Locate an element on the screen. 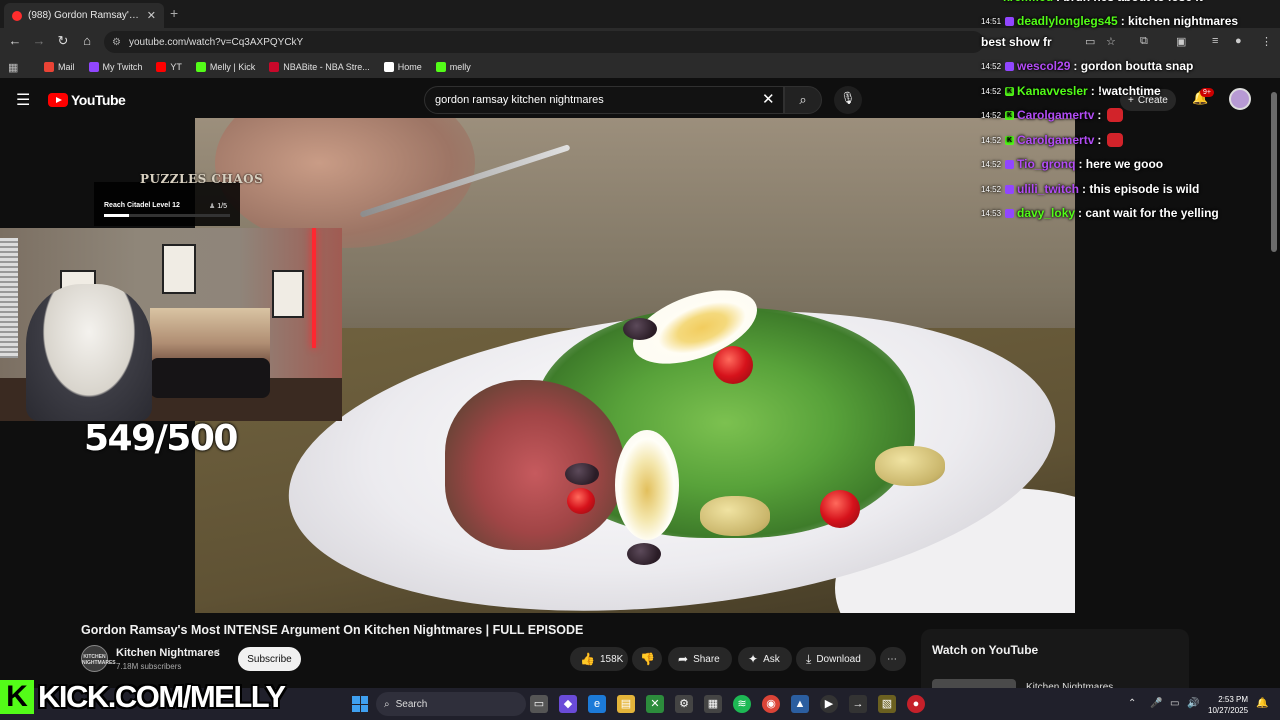 This screenshot has width=1280, height=720. chat-username: davy_loky is located at coordinates (1046, 213).